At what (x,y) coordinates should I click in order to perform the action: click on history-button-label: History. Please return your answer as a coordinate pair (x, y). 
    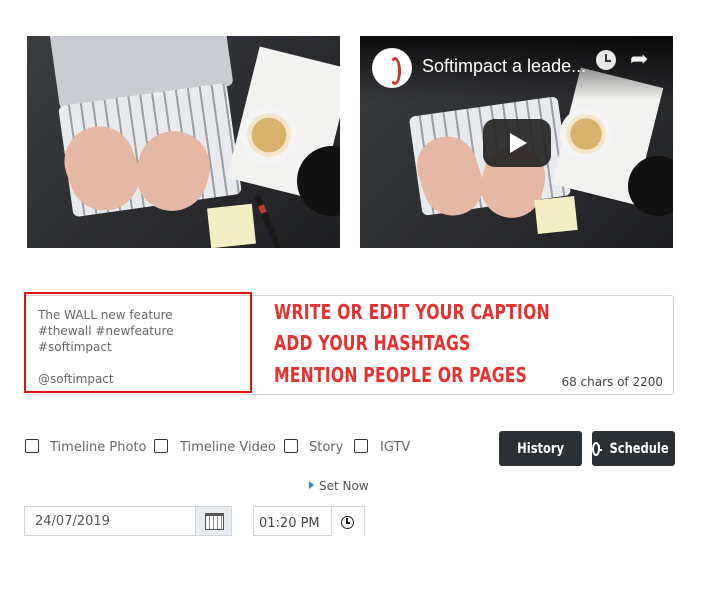
    Looking at the image, I should click on (540, 448).